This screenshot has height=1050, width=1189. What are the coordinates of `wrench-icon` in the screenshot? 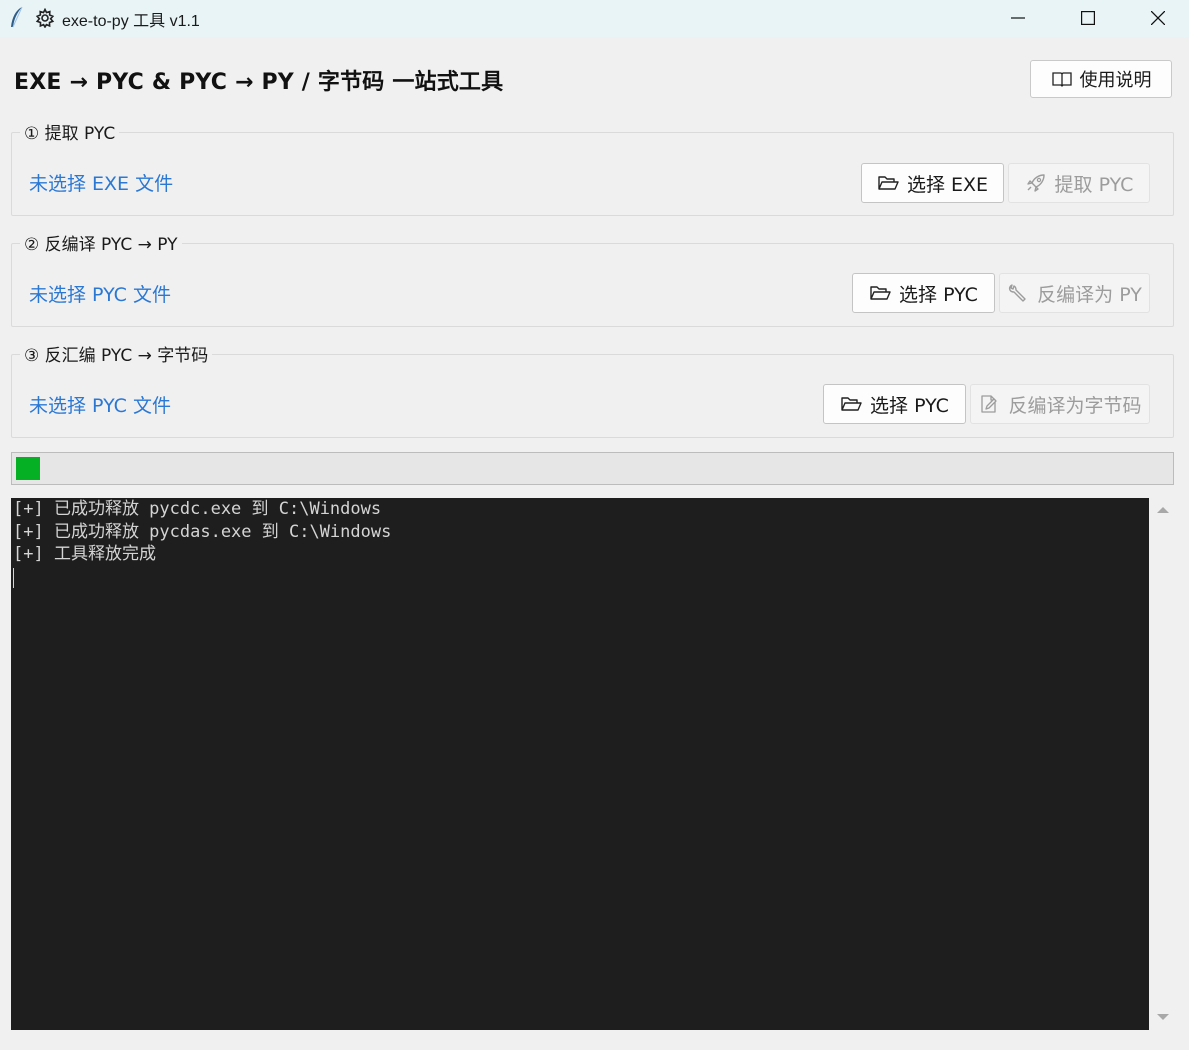 It's located at (1017, 293).